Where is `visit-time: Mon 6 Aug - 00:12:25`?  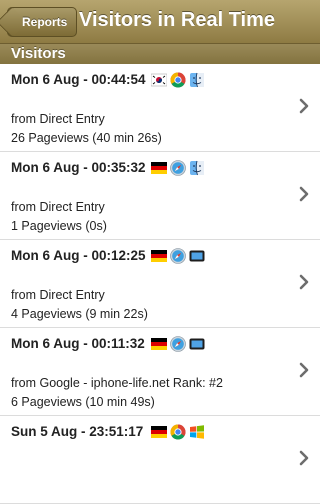
visit-time: Mon 6 Aug - 00:12:25 is located at coordinates (78, 255).